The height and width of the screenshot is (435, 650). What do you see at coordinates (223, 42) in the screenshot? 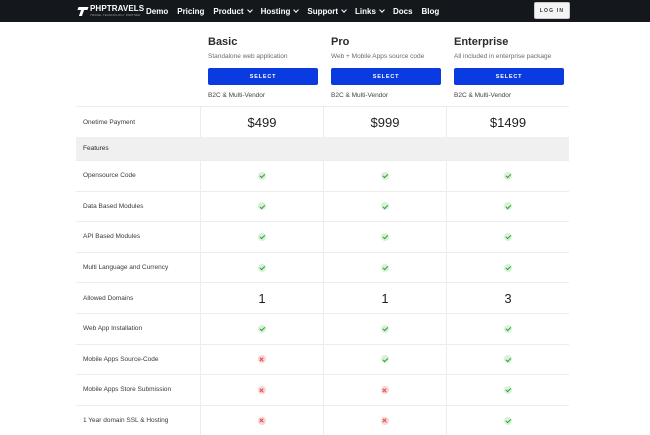
I see `plan-name: Basic` at bounding box center [223, 42].